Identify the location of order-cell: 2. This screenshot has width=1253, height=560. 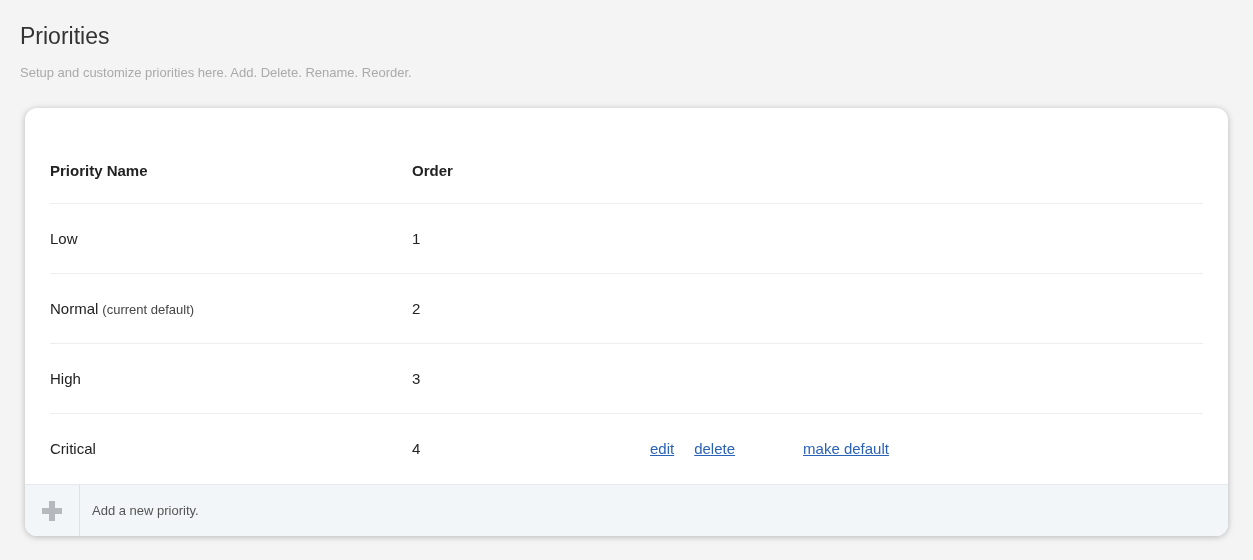
(416, 308).